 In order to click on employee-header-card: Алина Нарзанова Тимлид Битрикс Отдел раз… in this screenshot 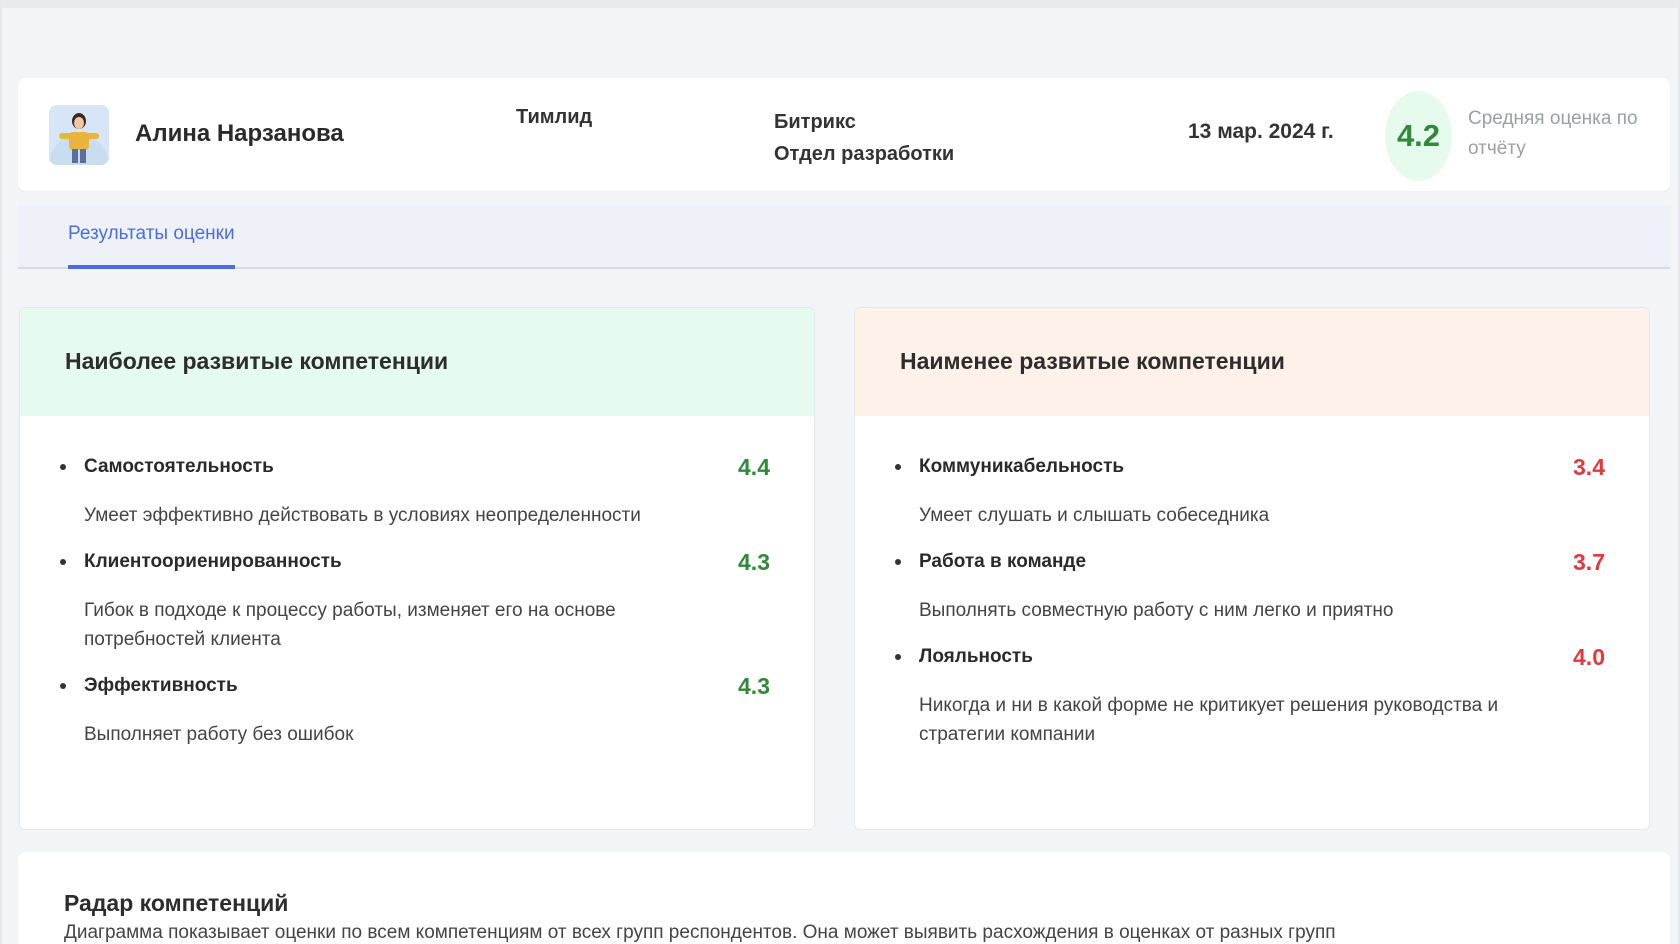, I will do `click(844, 134)`.